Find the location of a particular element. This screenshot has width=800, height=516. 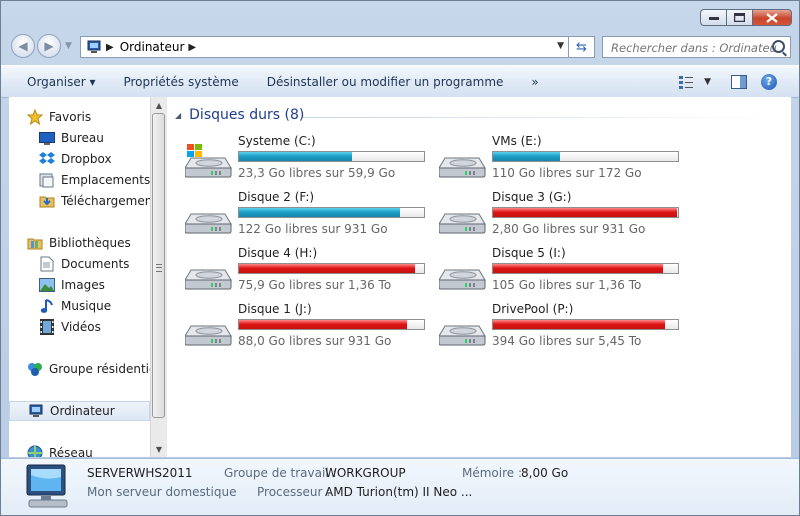

sidebar-item-network: Réseau is located at coordinates (88, 450).